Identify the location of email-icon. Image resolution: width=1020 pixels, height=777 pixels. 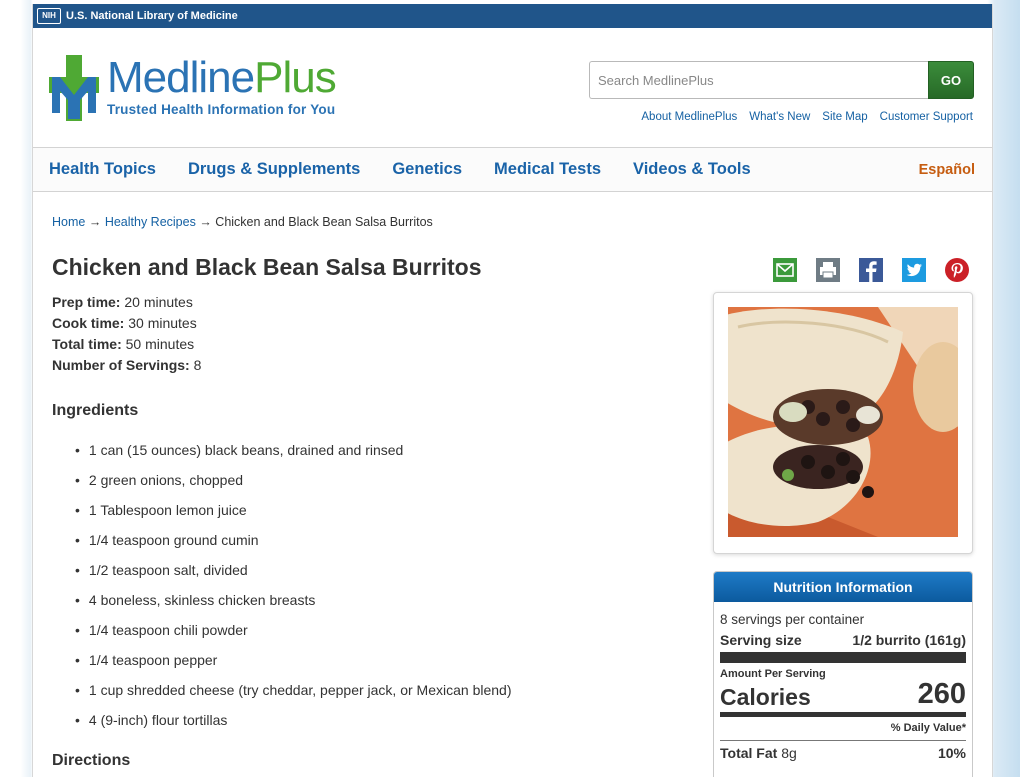
(785, 270).